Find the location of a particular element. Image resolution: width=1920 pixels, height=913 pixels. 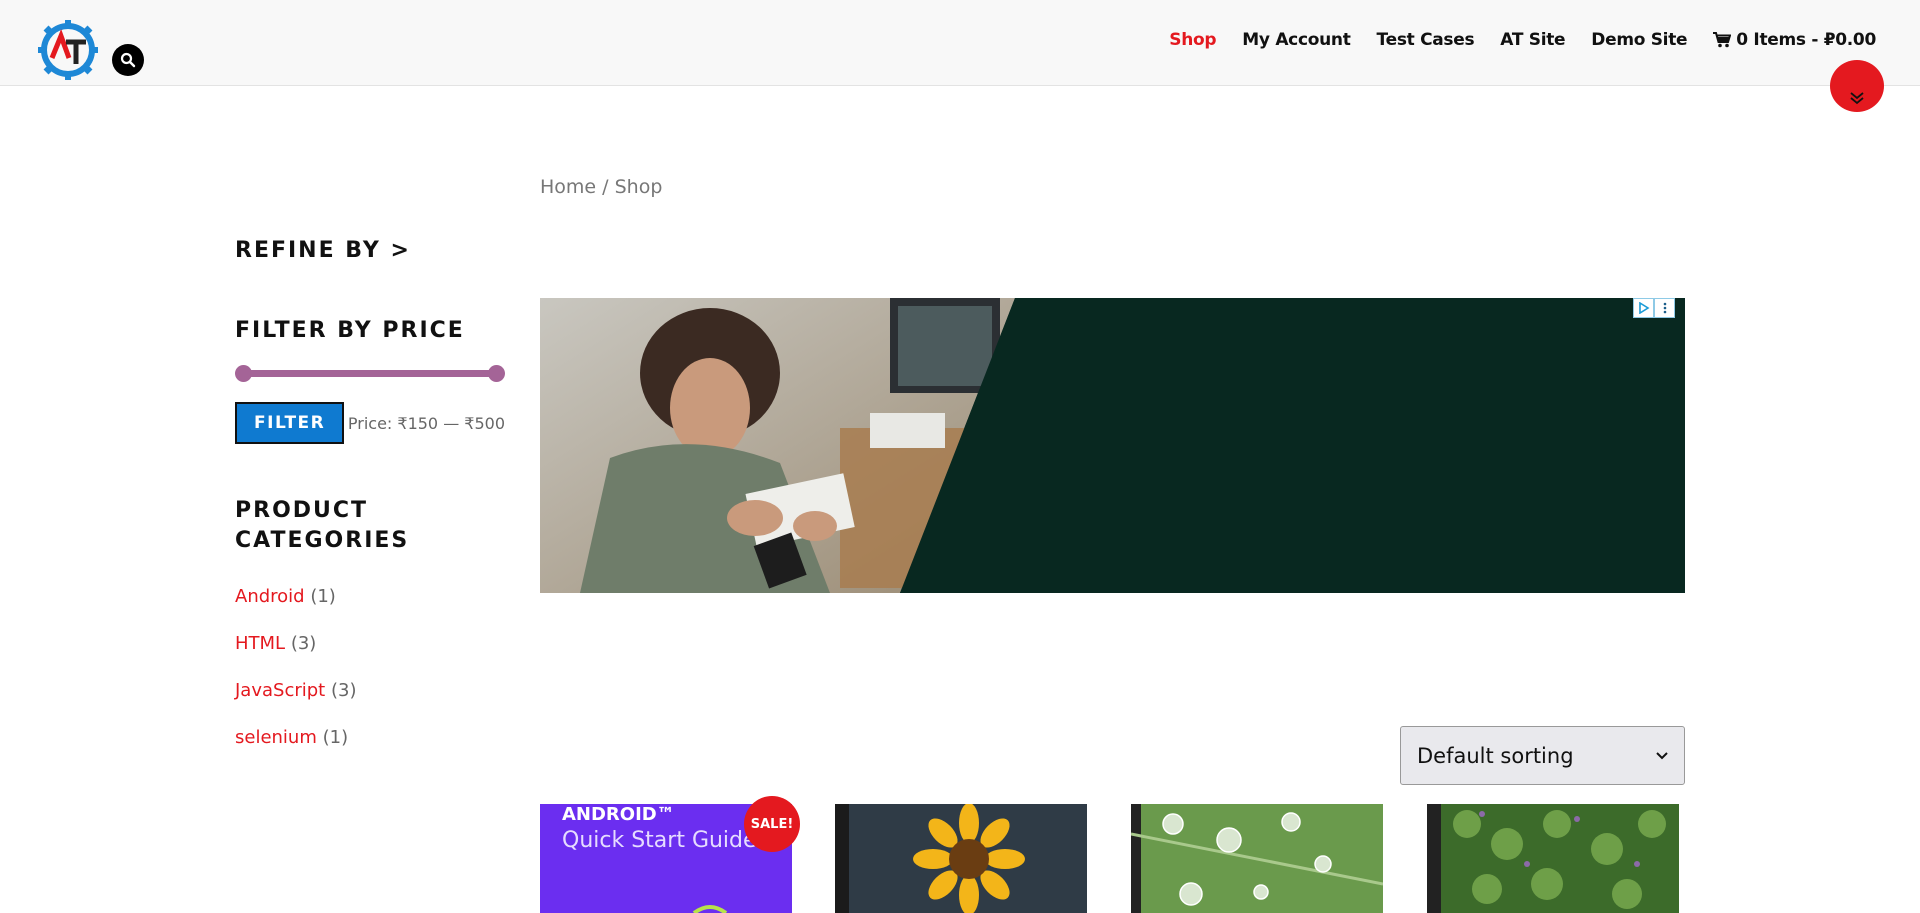

cart-icon is located at coordinates (1722, 40).